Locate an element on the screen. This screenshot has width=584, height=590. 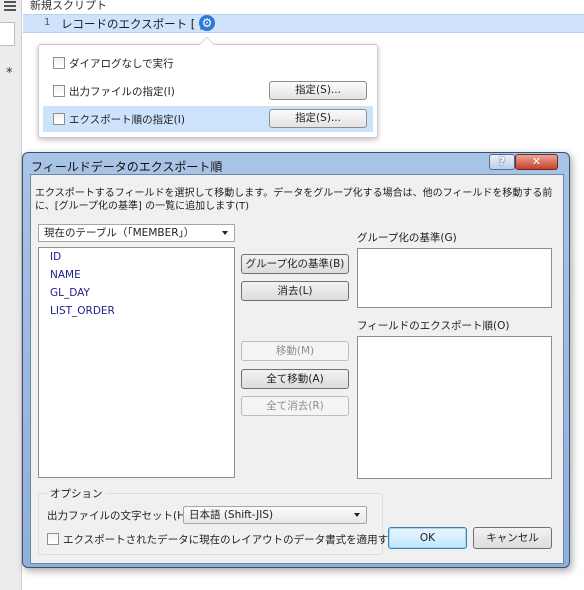
step-text: レコードのエクスポート [ ] is located at coordinates (132, 24).